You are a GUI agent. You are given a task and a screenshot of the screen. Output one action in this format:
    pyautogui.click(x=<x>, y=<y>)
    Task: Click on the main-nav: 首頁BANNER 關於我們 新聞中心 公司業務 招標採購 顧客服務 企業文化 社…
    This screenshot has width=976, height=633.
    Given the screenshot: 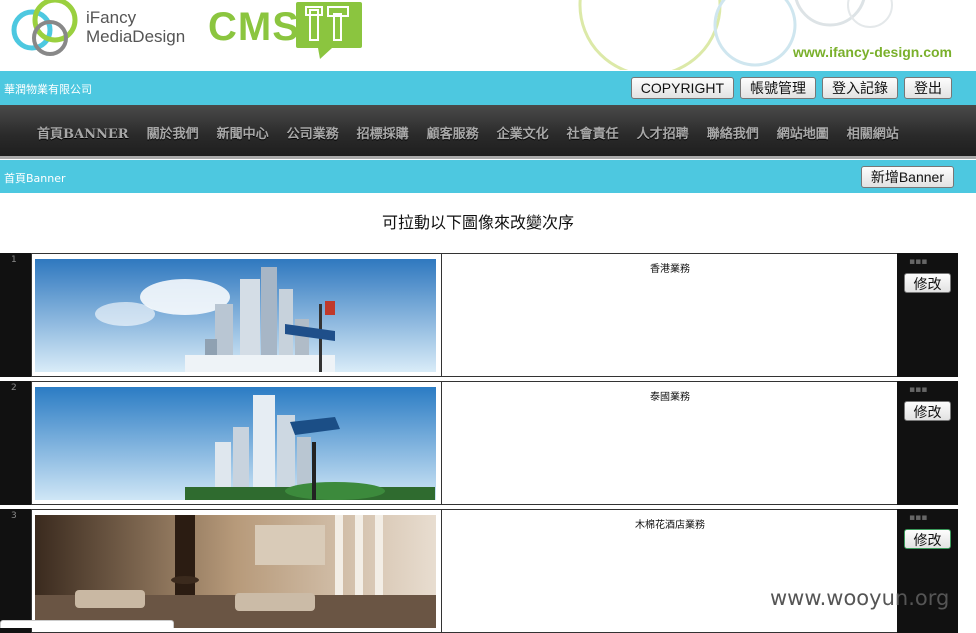 What is the action you would take?
    pyautogui.click(x=488, y=132)
    